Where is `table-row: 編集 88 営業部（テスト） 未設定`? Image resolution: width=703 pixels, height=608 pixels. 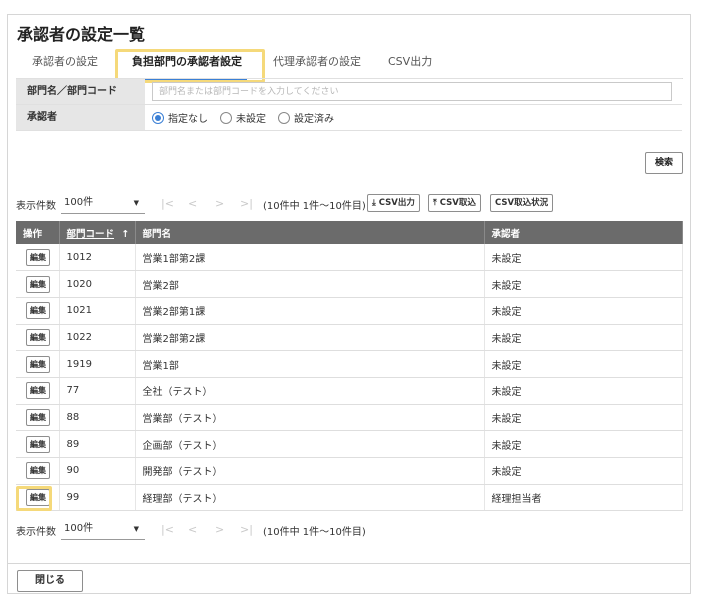
table-row: 編集 88 営業部（テスト） 未設定 is located at coordinates (349, 418).